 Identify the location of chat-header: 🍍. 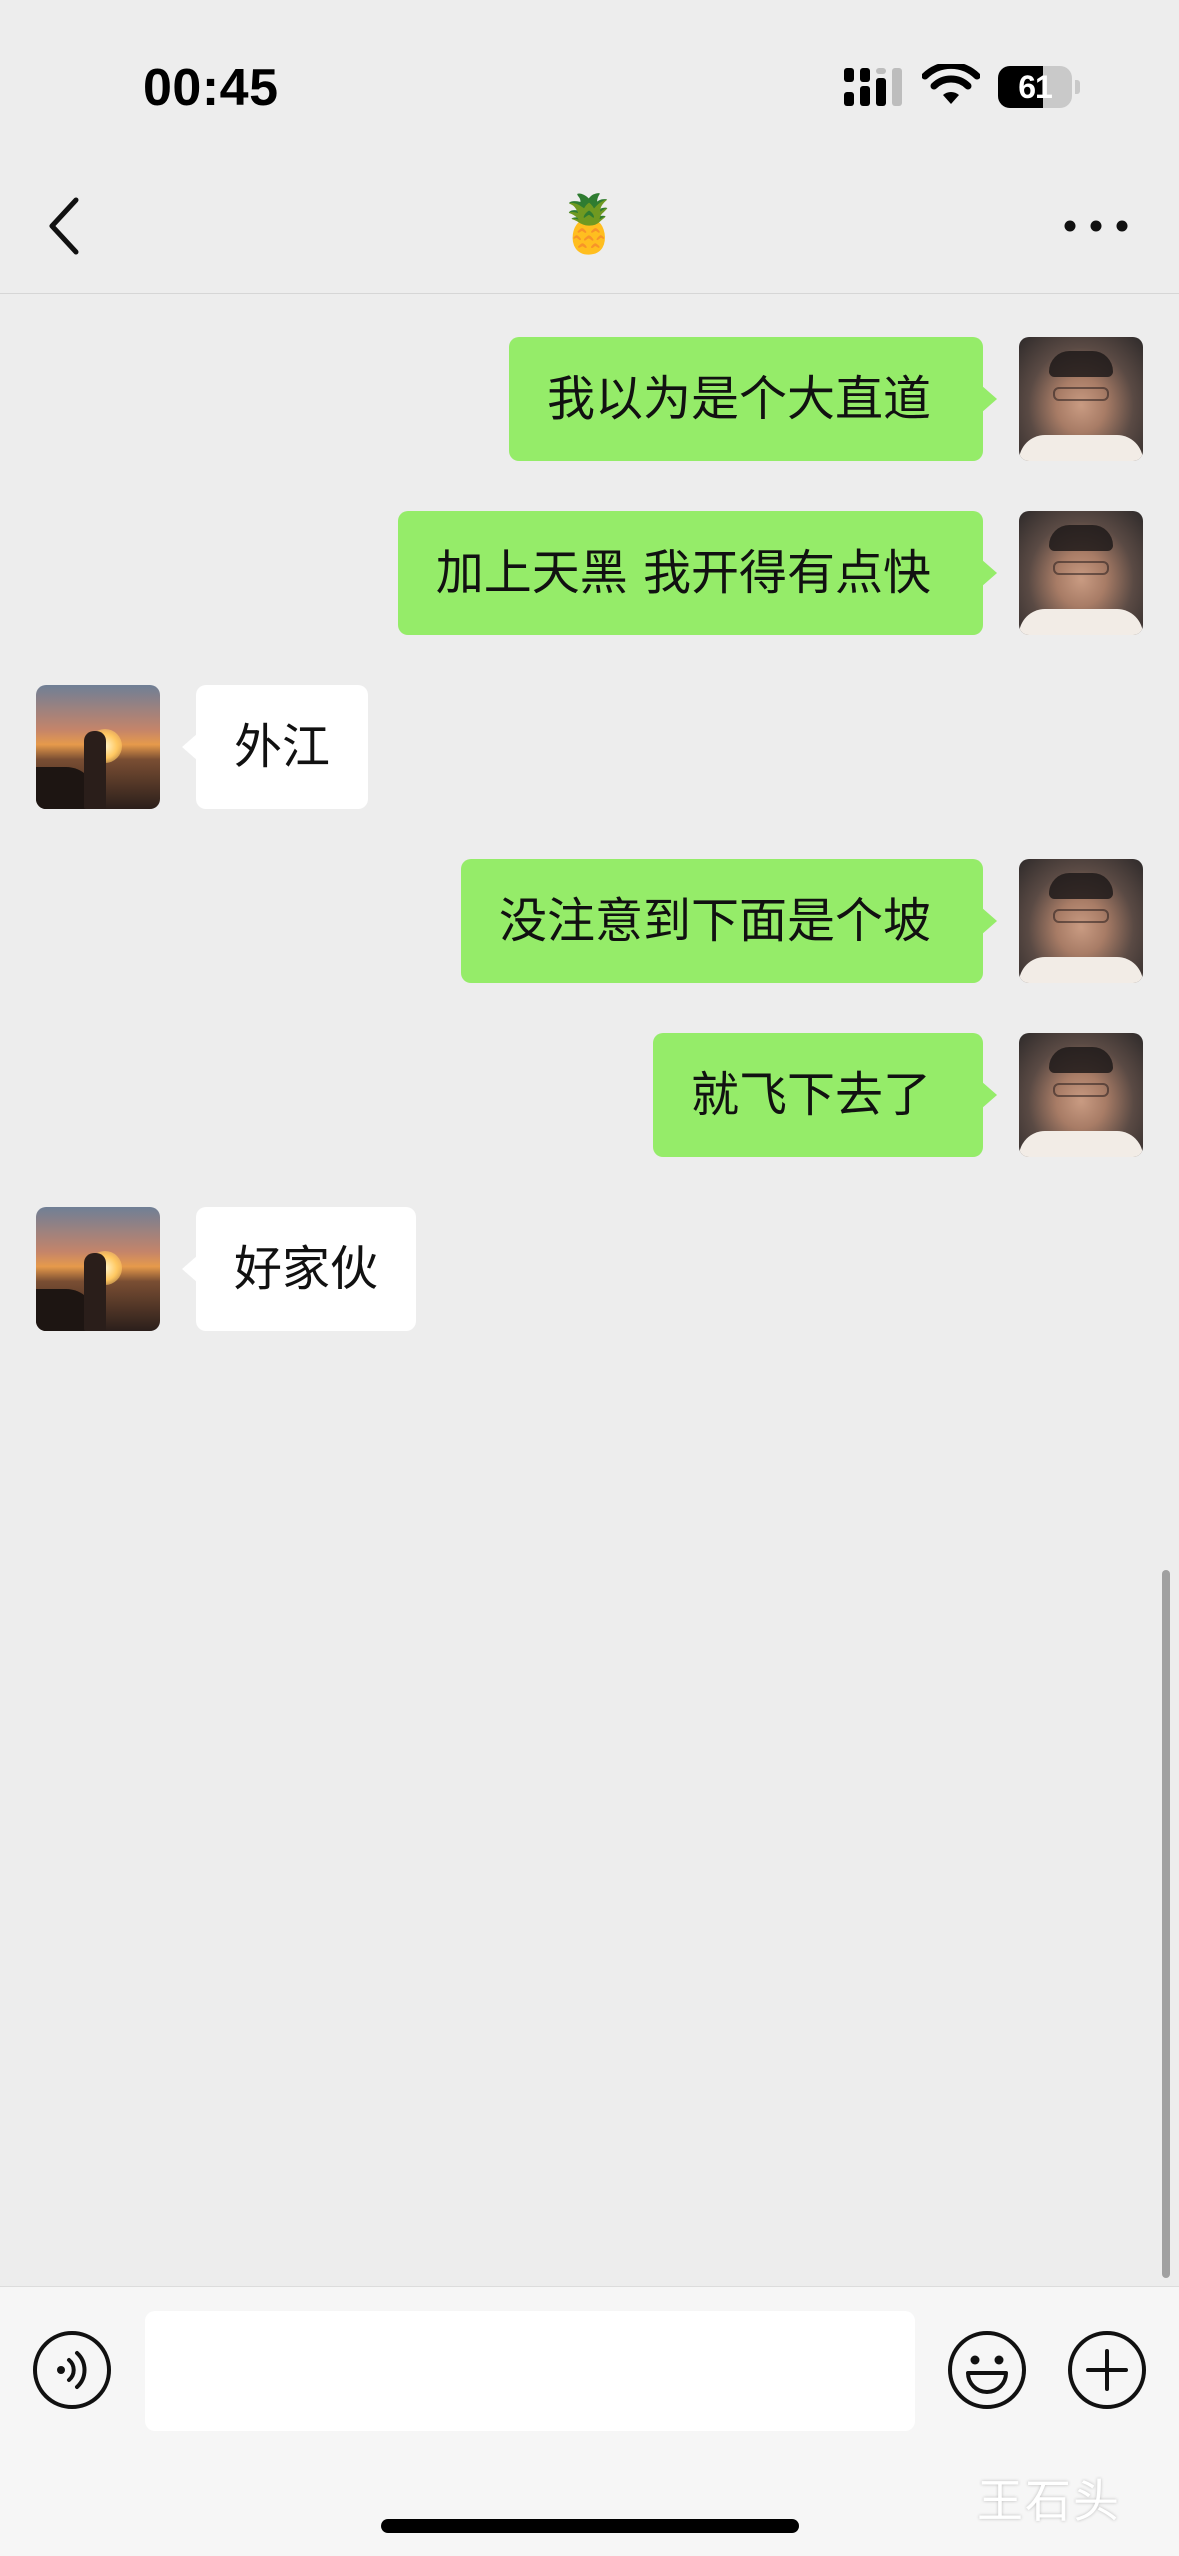
(589, 227).